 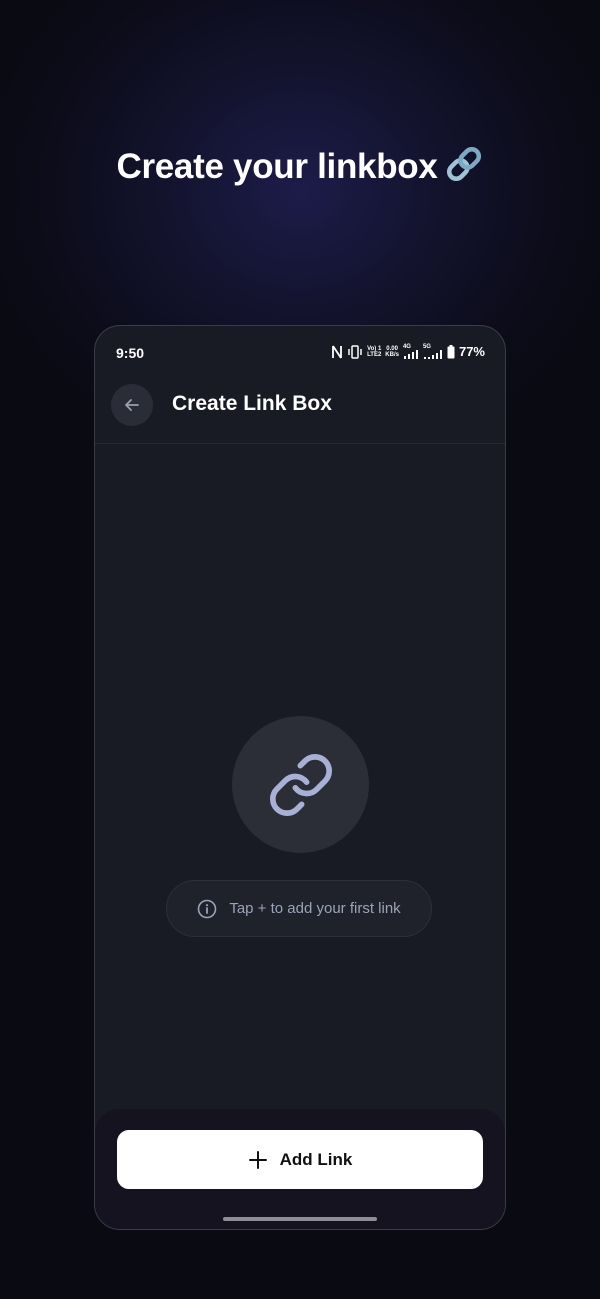 I want to click on page-title: Create Link Box, so click(x=252, y=403).